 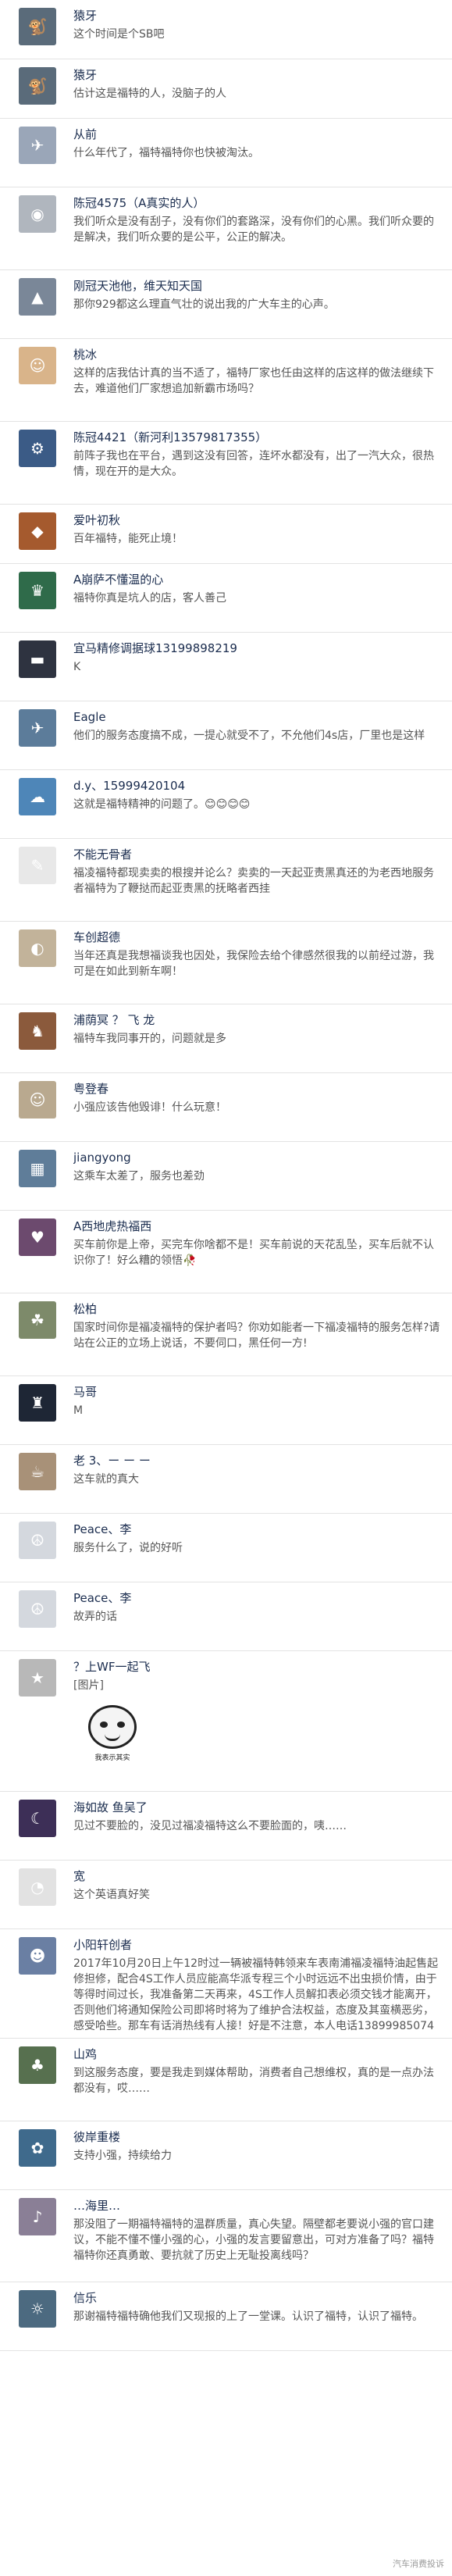 I want to click on commenter-name: 山鸡, so click(x=258, y=2054).